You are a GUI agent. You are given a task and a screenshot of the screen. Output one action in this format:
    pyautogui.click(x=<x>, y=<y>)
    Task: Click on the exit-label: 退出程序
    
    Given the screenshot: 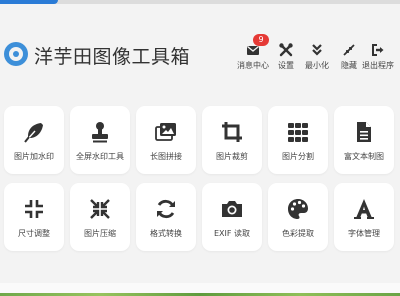 What is the action you would take?
    pyautogui.click(x=378, y=65)
    